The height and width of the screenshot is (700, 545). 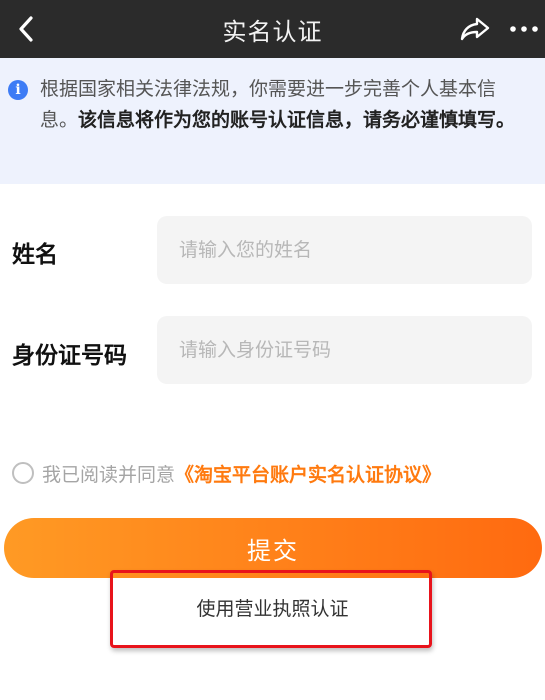 I want to click on agreement-link: 《淘宝平台账户实名认证协议》, so click(x=308, y=473).